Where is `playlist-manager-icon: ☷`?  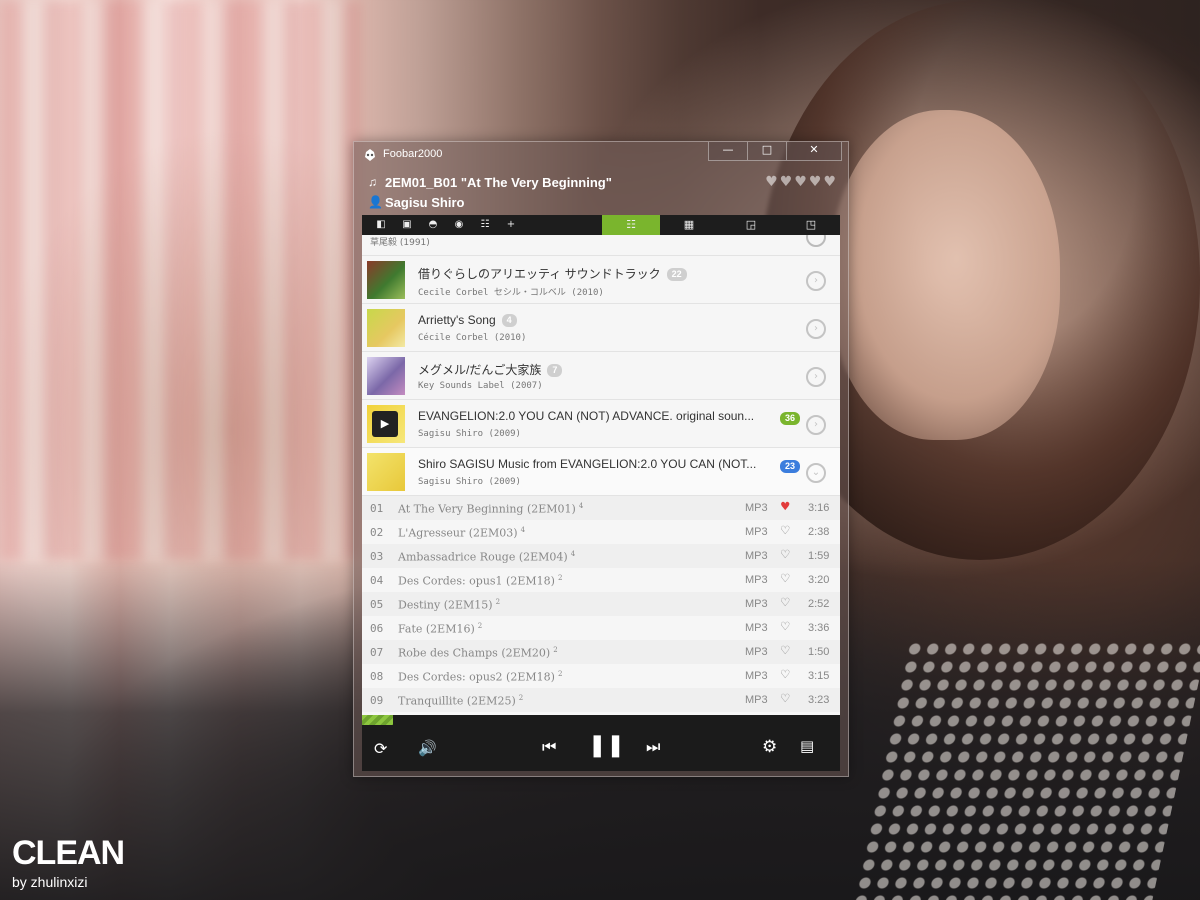
playlist-manager-icon: ☷ is located at coordinates (485, 225).